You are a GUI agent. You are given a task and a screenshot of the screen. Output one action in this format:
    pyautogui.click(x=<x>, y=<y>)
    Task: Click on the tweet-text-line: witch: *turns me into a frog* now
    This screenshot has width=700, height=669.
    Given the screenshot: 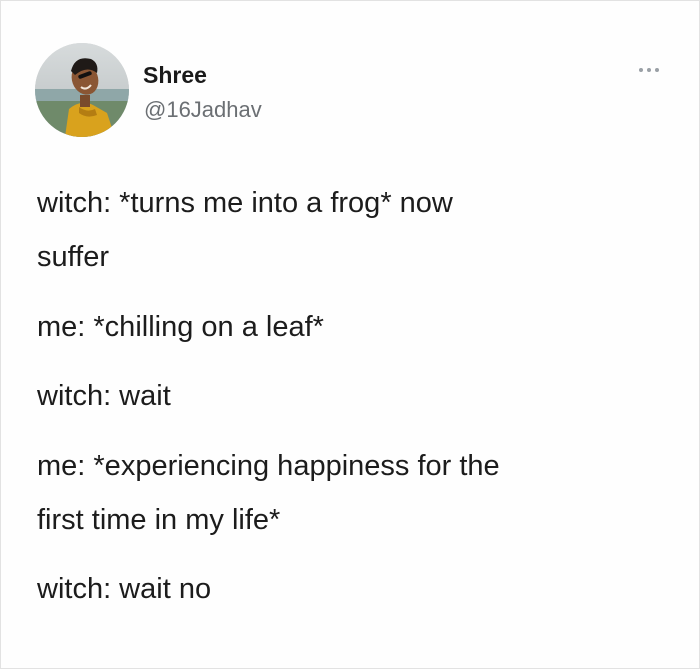 What is the action you would take?
    pyautogui.click(x=245, y=203)
    